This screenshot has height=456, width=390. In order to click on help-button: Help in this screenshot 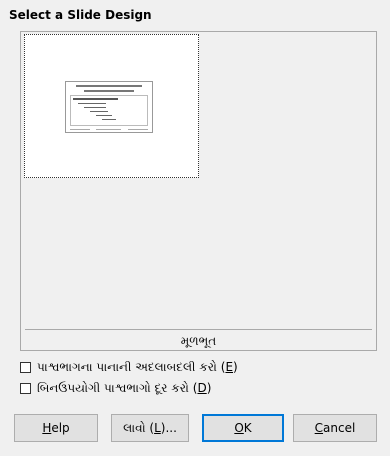, I will do `click(56, 428)`.